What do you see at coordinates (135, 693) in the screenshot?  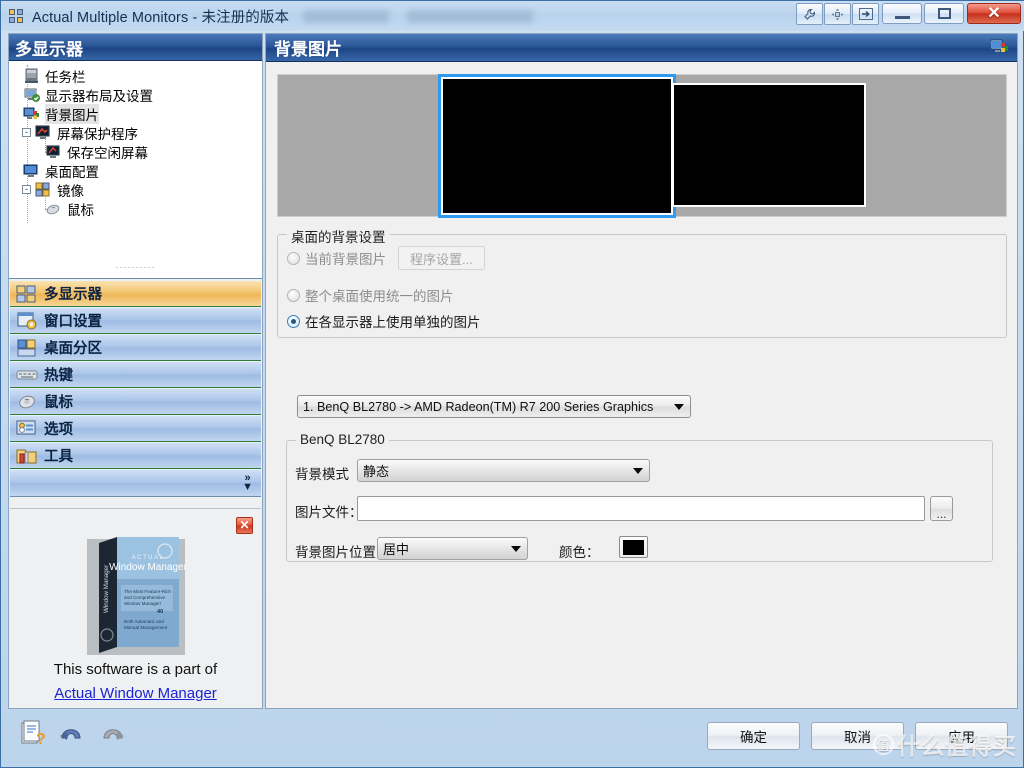 I see `promo-link: Actual Window Manager` at bounding box center [135, 693].